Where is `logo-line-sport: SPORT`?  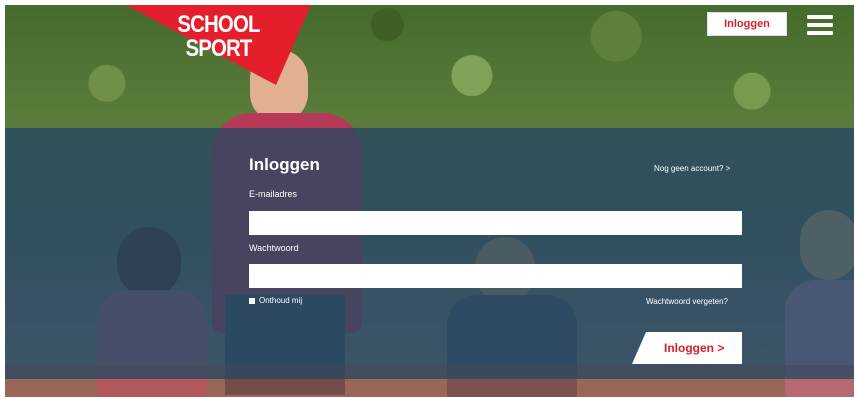 logo-line-sport: SPORT is located at coordinates (218, 48).